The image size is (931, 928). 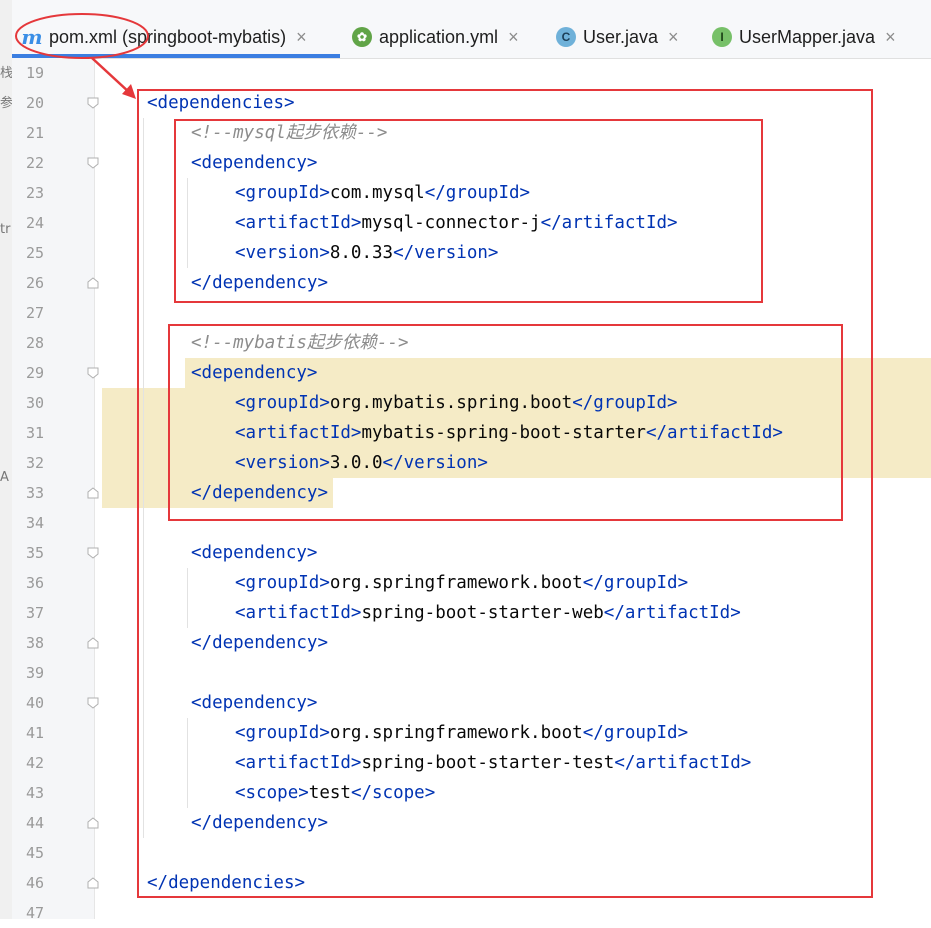 What do you see at coordinates (111, 76) in the screenshot?
I see `annotation-arrow` at bounding box center [111, 76].